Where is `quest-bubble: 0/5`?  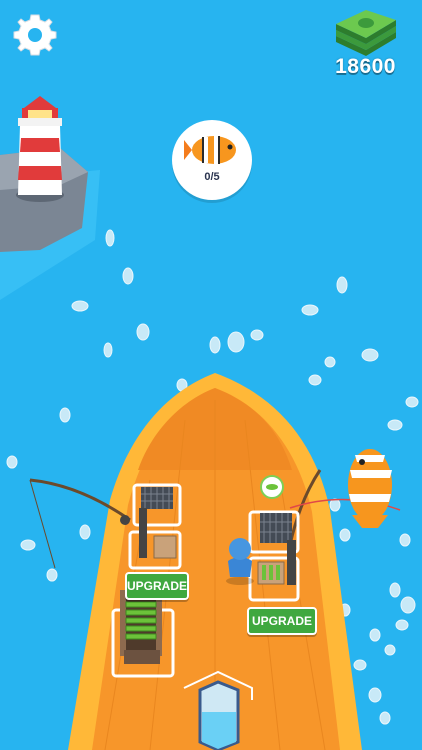 quest-bubble: 0/5 is located at coordinates (212, 160).